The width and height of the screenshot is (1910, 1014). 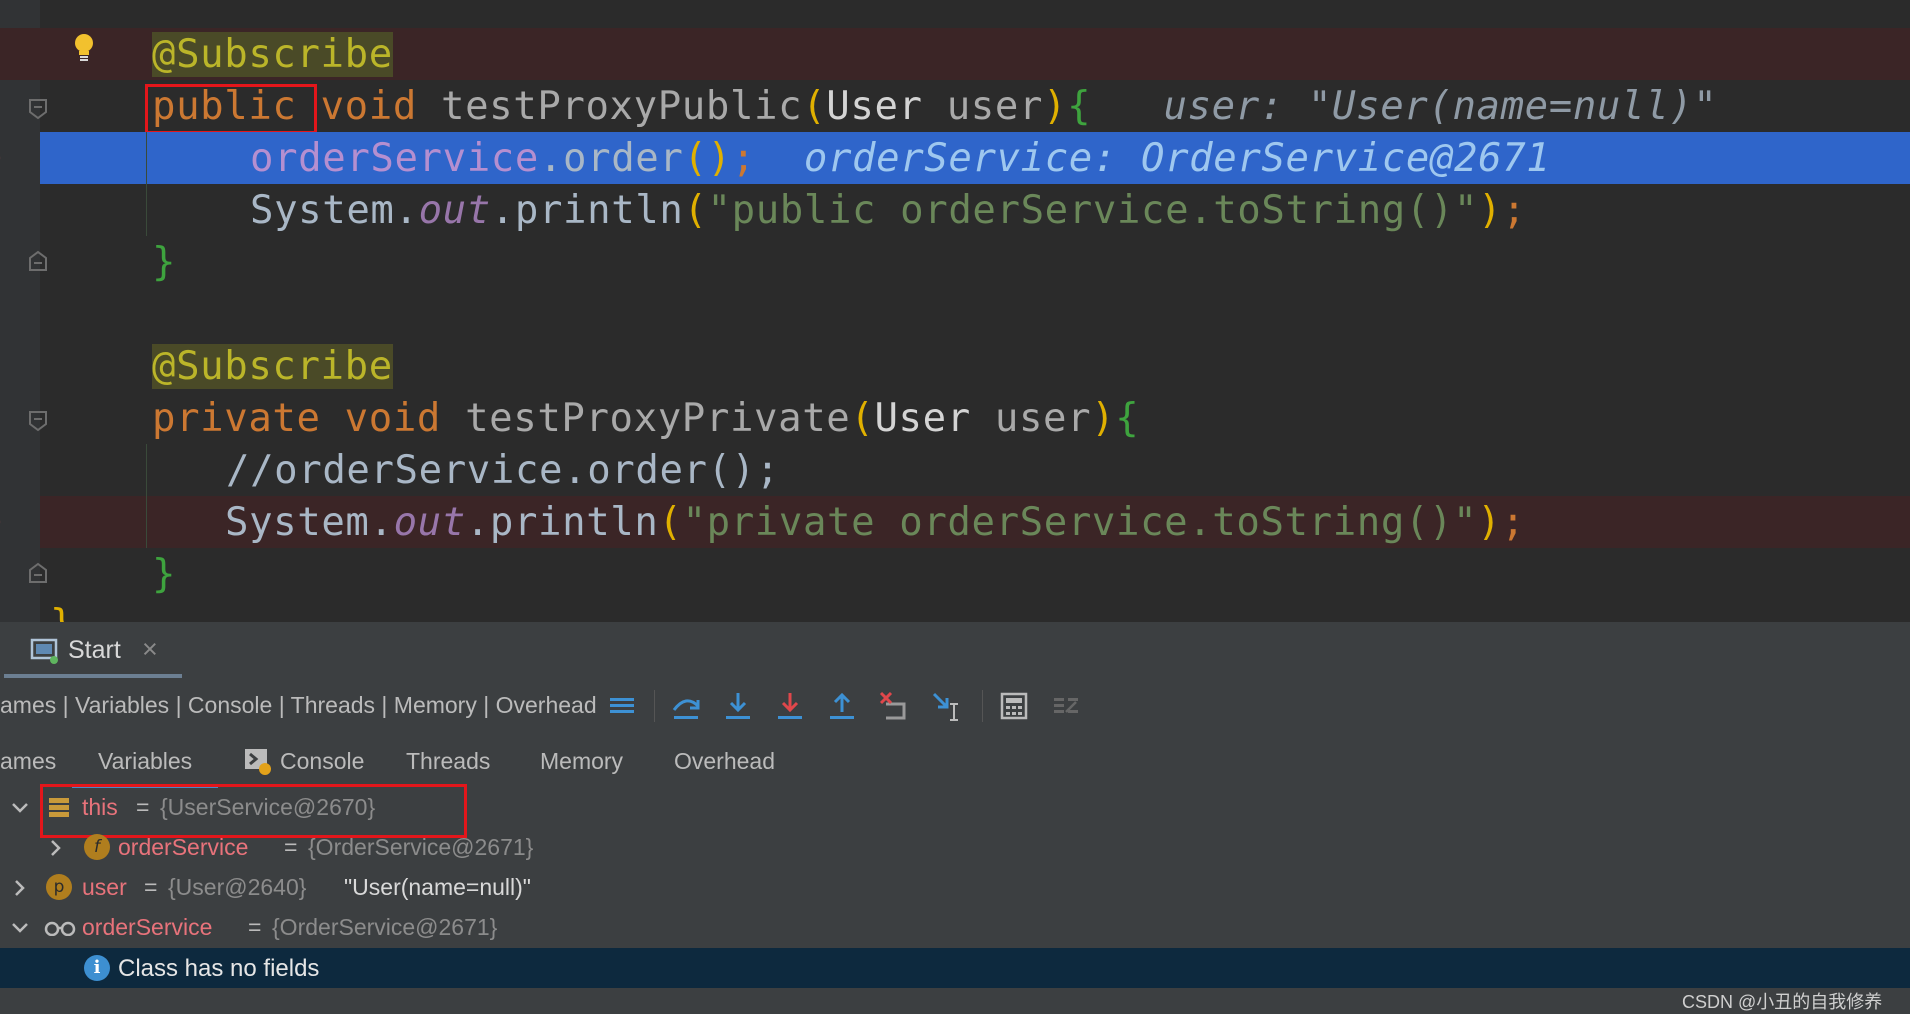 I want to click on list-lines-icon, so click(x=622, y=705).